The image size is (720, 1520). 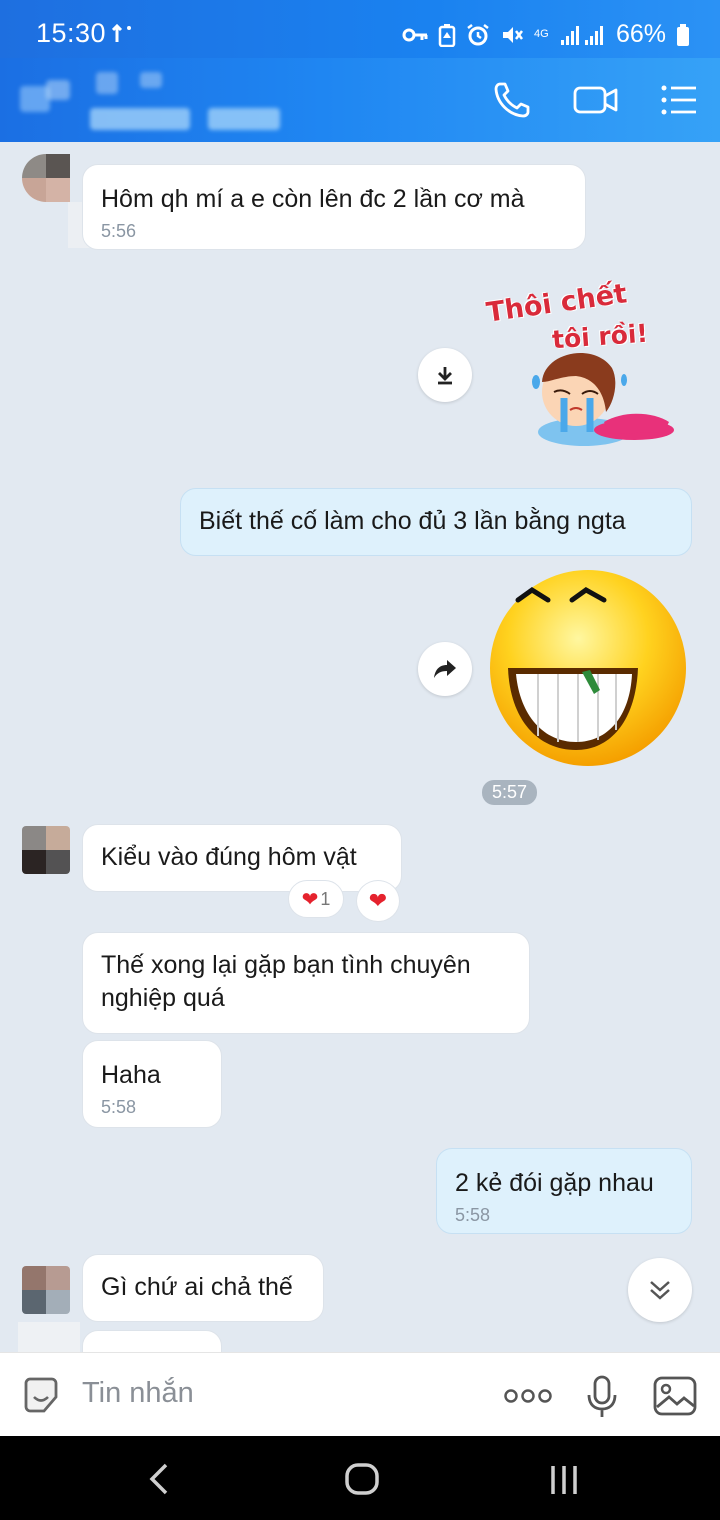 What do you see at coordinates (512, 34) in the screenshot?
I see `mute-icon` at bounding box center [512, 34].